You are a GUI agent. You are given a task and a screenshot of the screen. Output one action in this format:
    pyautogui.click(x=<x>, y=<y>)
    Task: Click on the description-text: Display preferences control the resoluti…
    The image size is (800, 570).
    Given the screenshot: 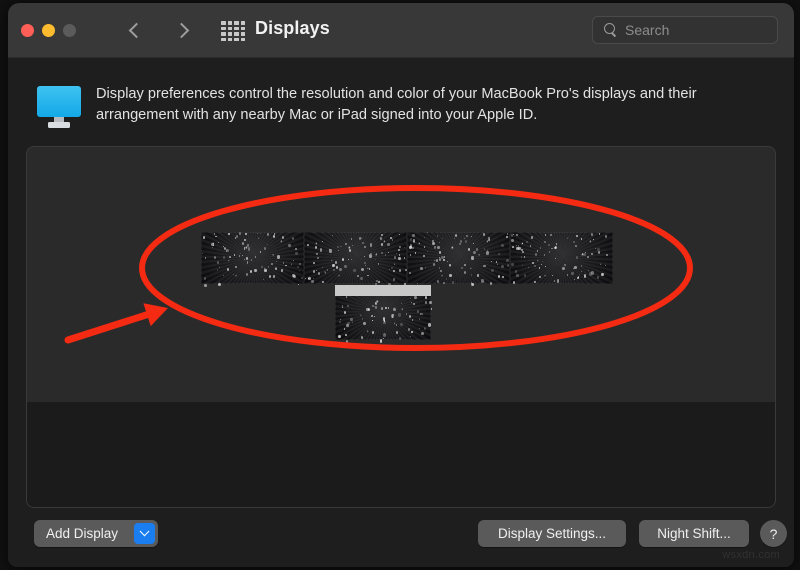 What is the action you would take?
    pyautogui.click(x=396, y=104)
    